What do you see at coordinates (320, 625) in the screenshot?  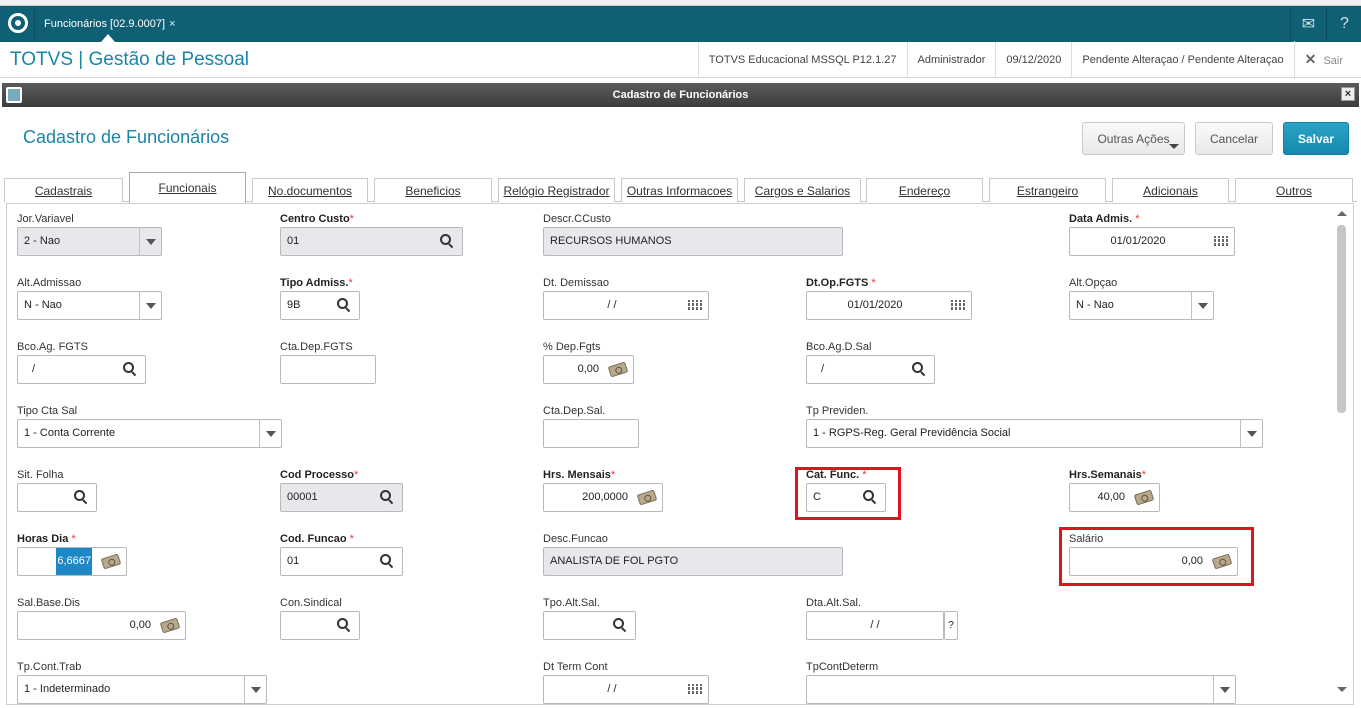 I see `con-sindical-field` at bounding box center [320, 625].